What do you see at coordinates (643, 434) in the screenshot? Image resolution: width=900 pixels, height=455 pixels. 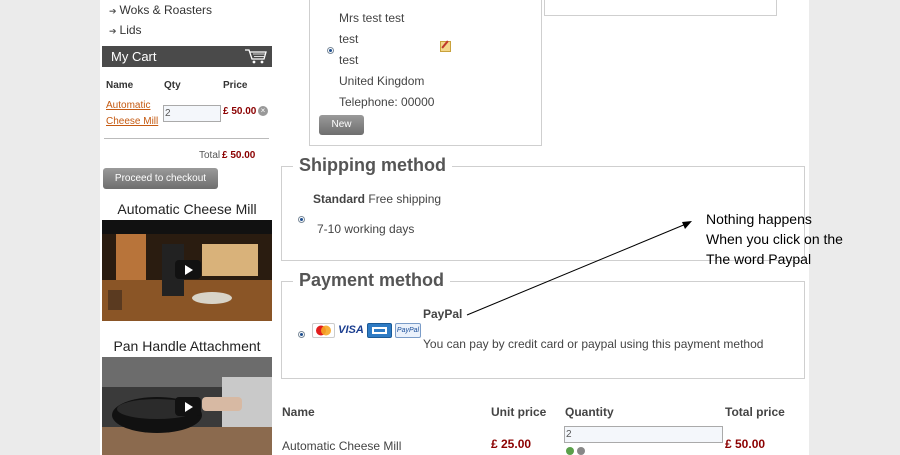 I see `row-quantity-input: 2` at bounding box center [643, 434].